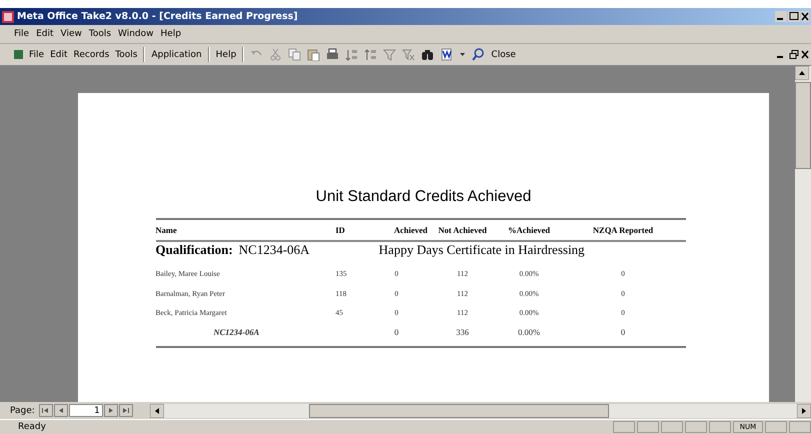 The height and width of the screenshot is (434, 811). Describe the element at coordinates (125, 410) in the screenshot. I see `last-page-icon` at that location.